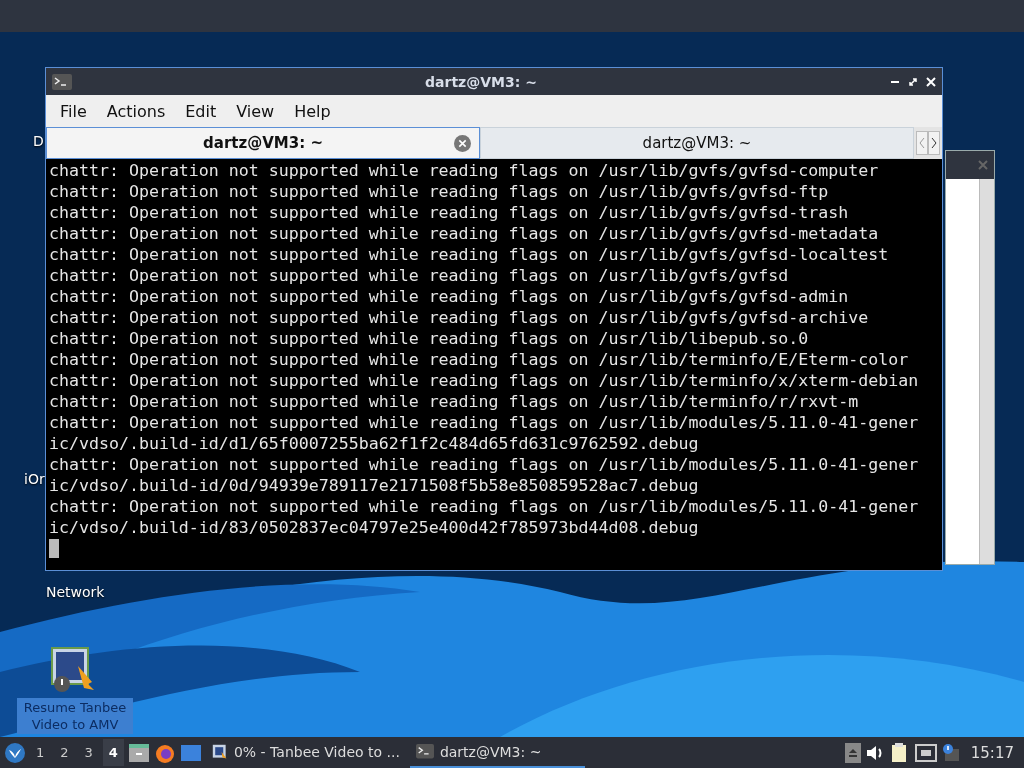 The width and height of the screenshot is (1024, 768). What do you see at coordinates (201, 111) in the screenshot?
I see `menu-item: Edit` at bounding box center [201, 111].